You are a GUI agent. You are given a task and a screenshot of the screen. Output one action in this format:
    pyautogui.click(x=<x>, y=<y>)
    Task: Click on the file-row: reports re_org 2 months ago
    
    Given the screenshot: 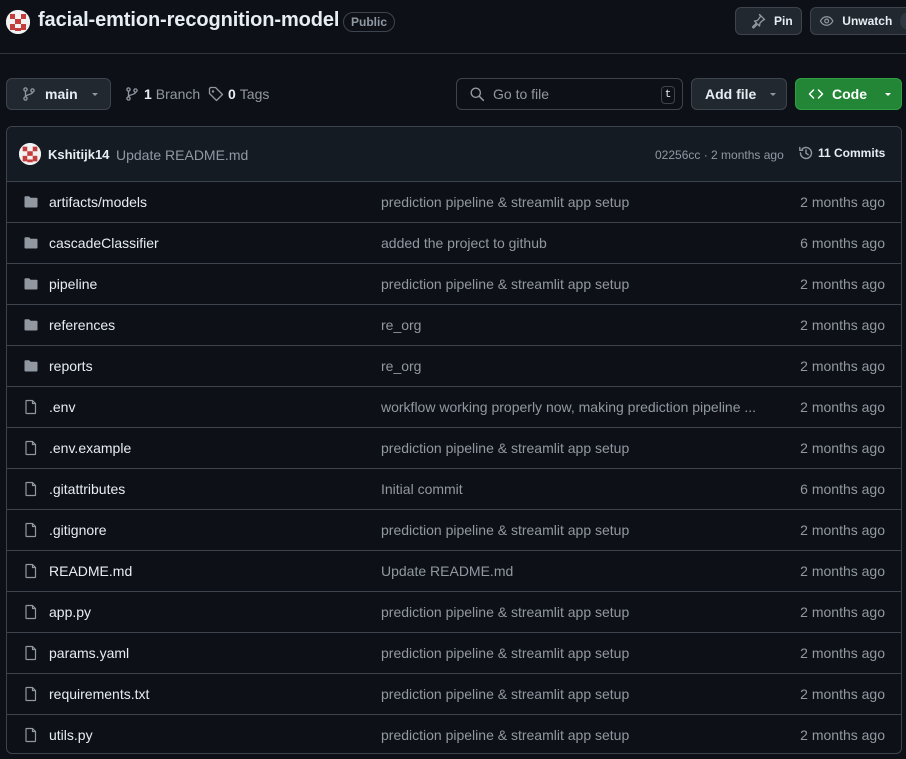 What is the action you would take?
    pyautogui.click(x=454, y=366)
    